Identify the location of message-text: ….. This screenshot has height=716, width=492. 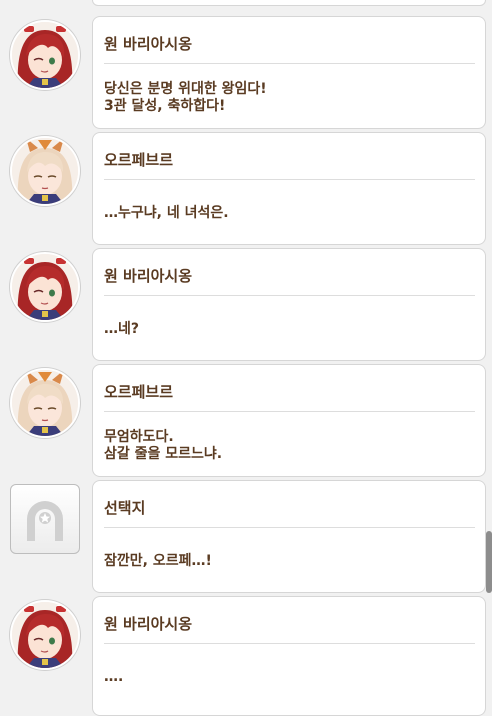
(113, 677).